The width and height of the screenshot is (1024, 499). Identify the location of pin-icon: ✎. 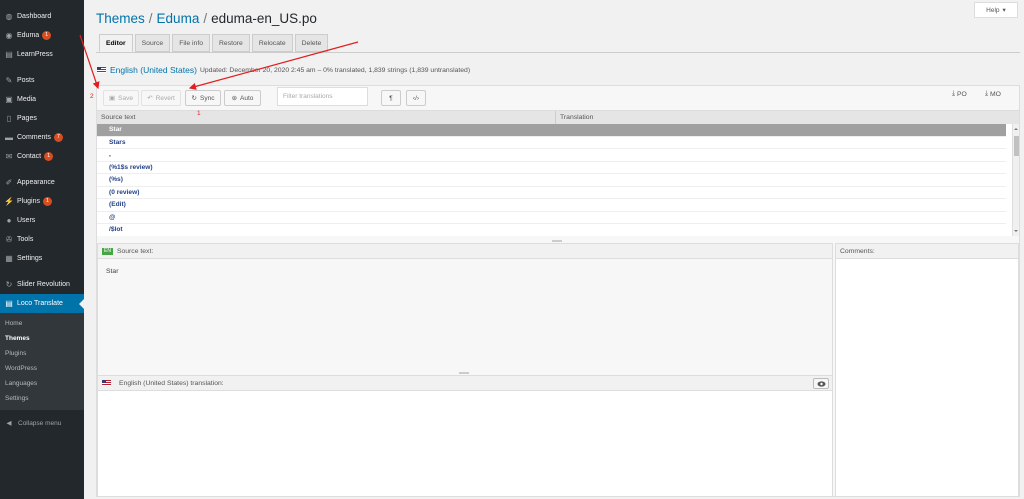
(9, 80).